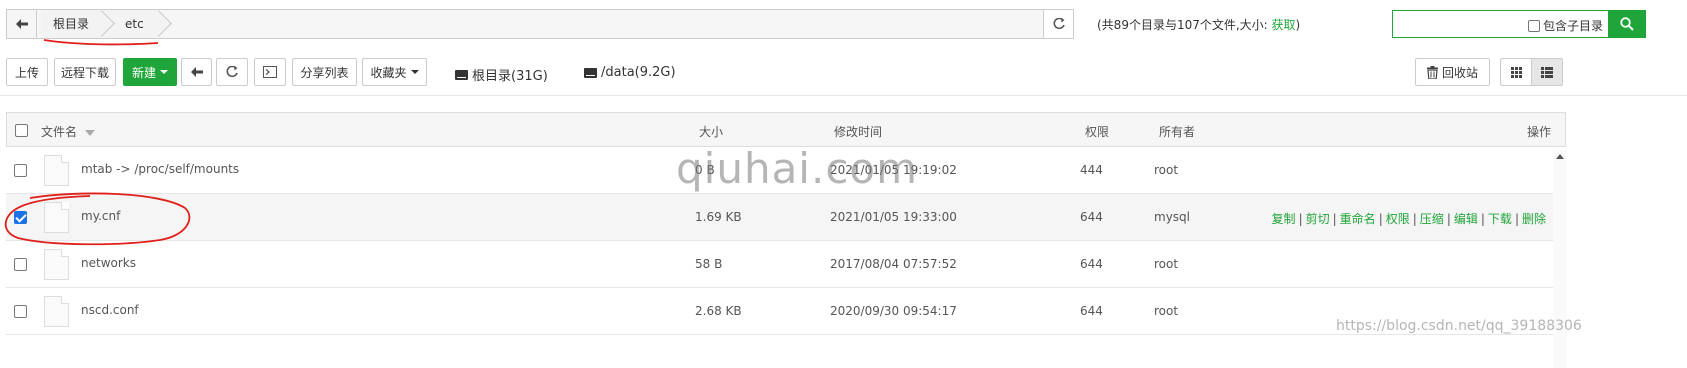  Describe the element at coordinates (1284, 219) in the screenshot. I see `copy-link: 复制` at that location.